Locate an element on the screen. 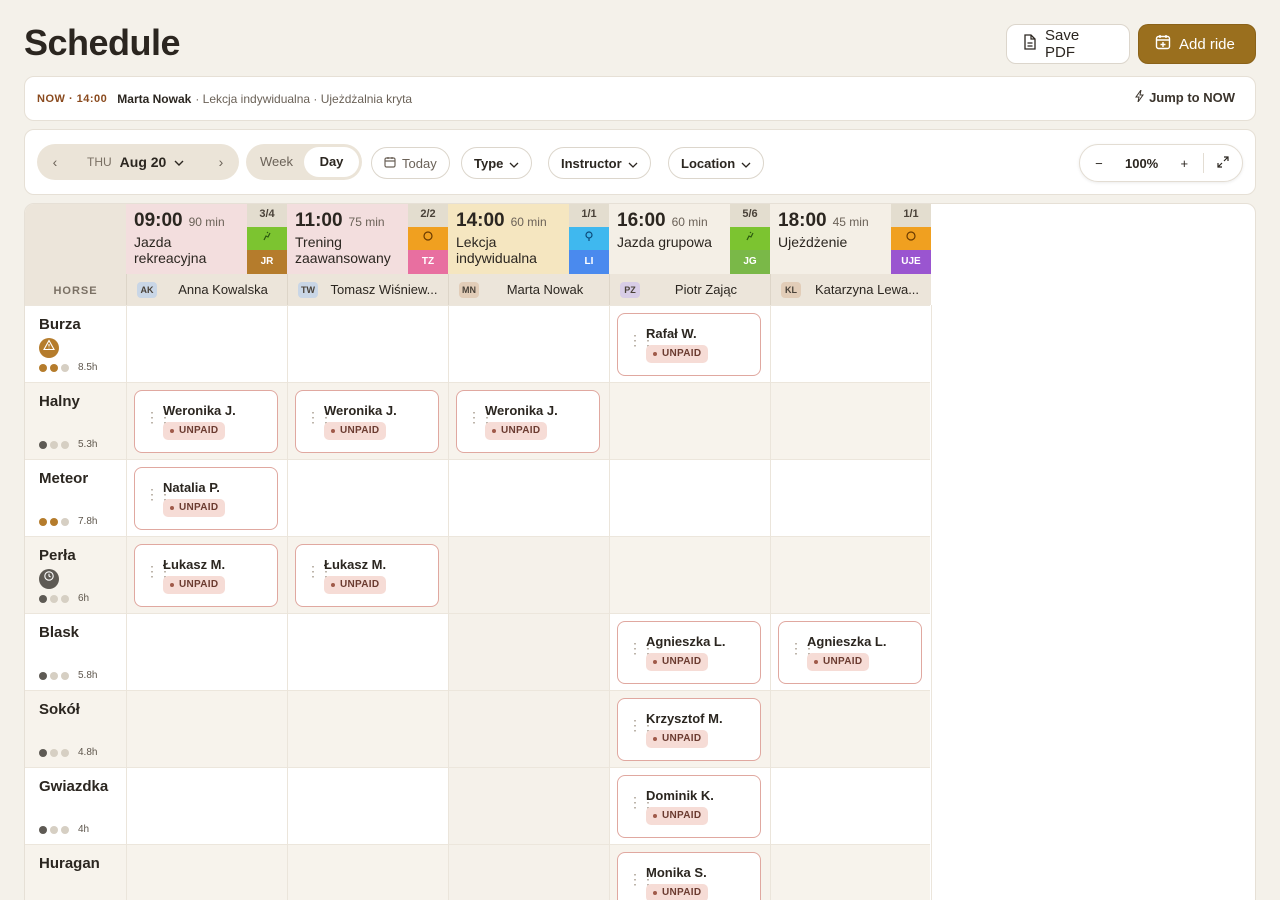 The image size is (1280, 900). booking-card: ⋮⋮ Krzysztof M. UNPAID is located at coordinates (689, 729).